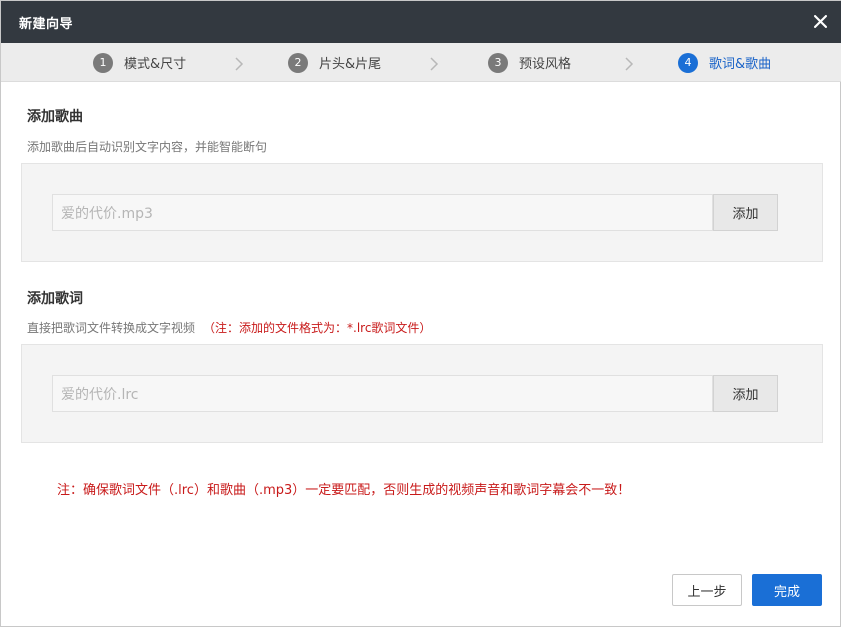 The image size is (841, 627). I want to click on song-section-desc: 添加歌曲后自动识别文字内容，并能智能断句, so click(147, 147).